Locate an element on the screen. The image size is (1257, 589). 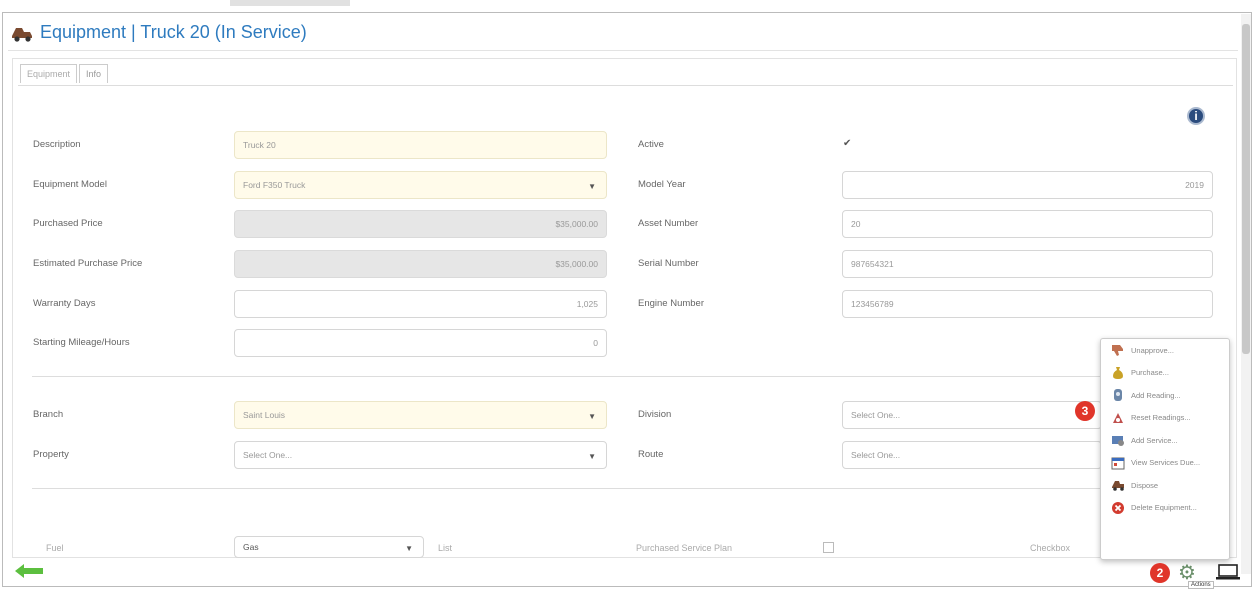
reset-icon is located at coordinates (1118, 417).